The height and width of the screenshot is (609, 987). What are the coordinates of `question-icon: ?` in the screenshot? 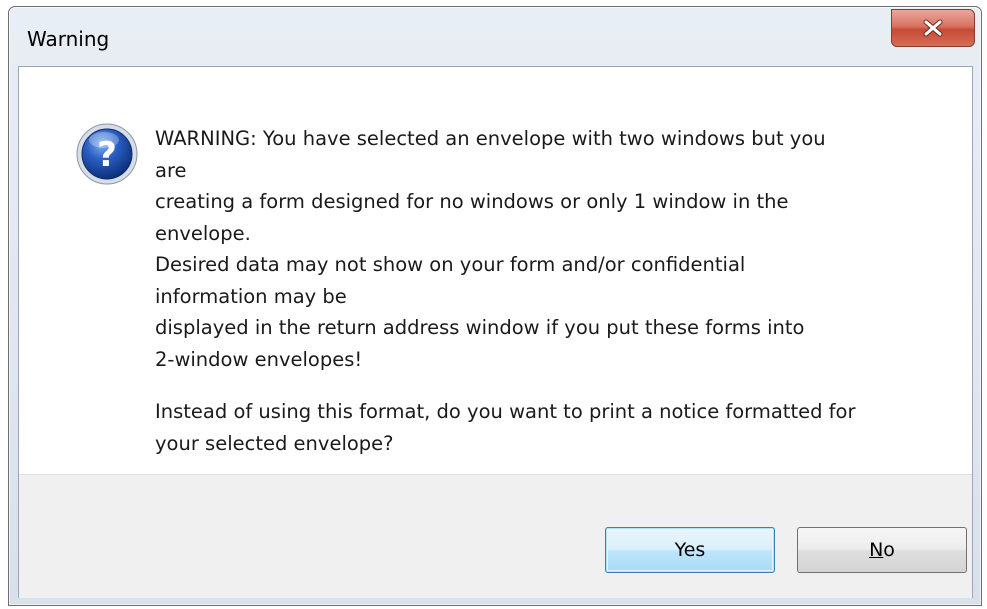 It's located at (107, 154).